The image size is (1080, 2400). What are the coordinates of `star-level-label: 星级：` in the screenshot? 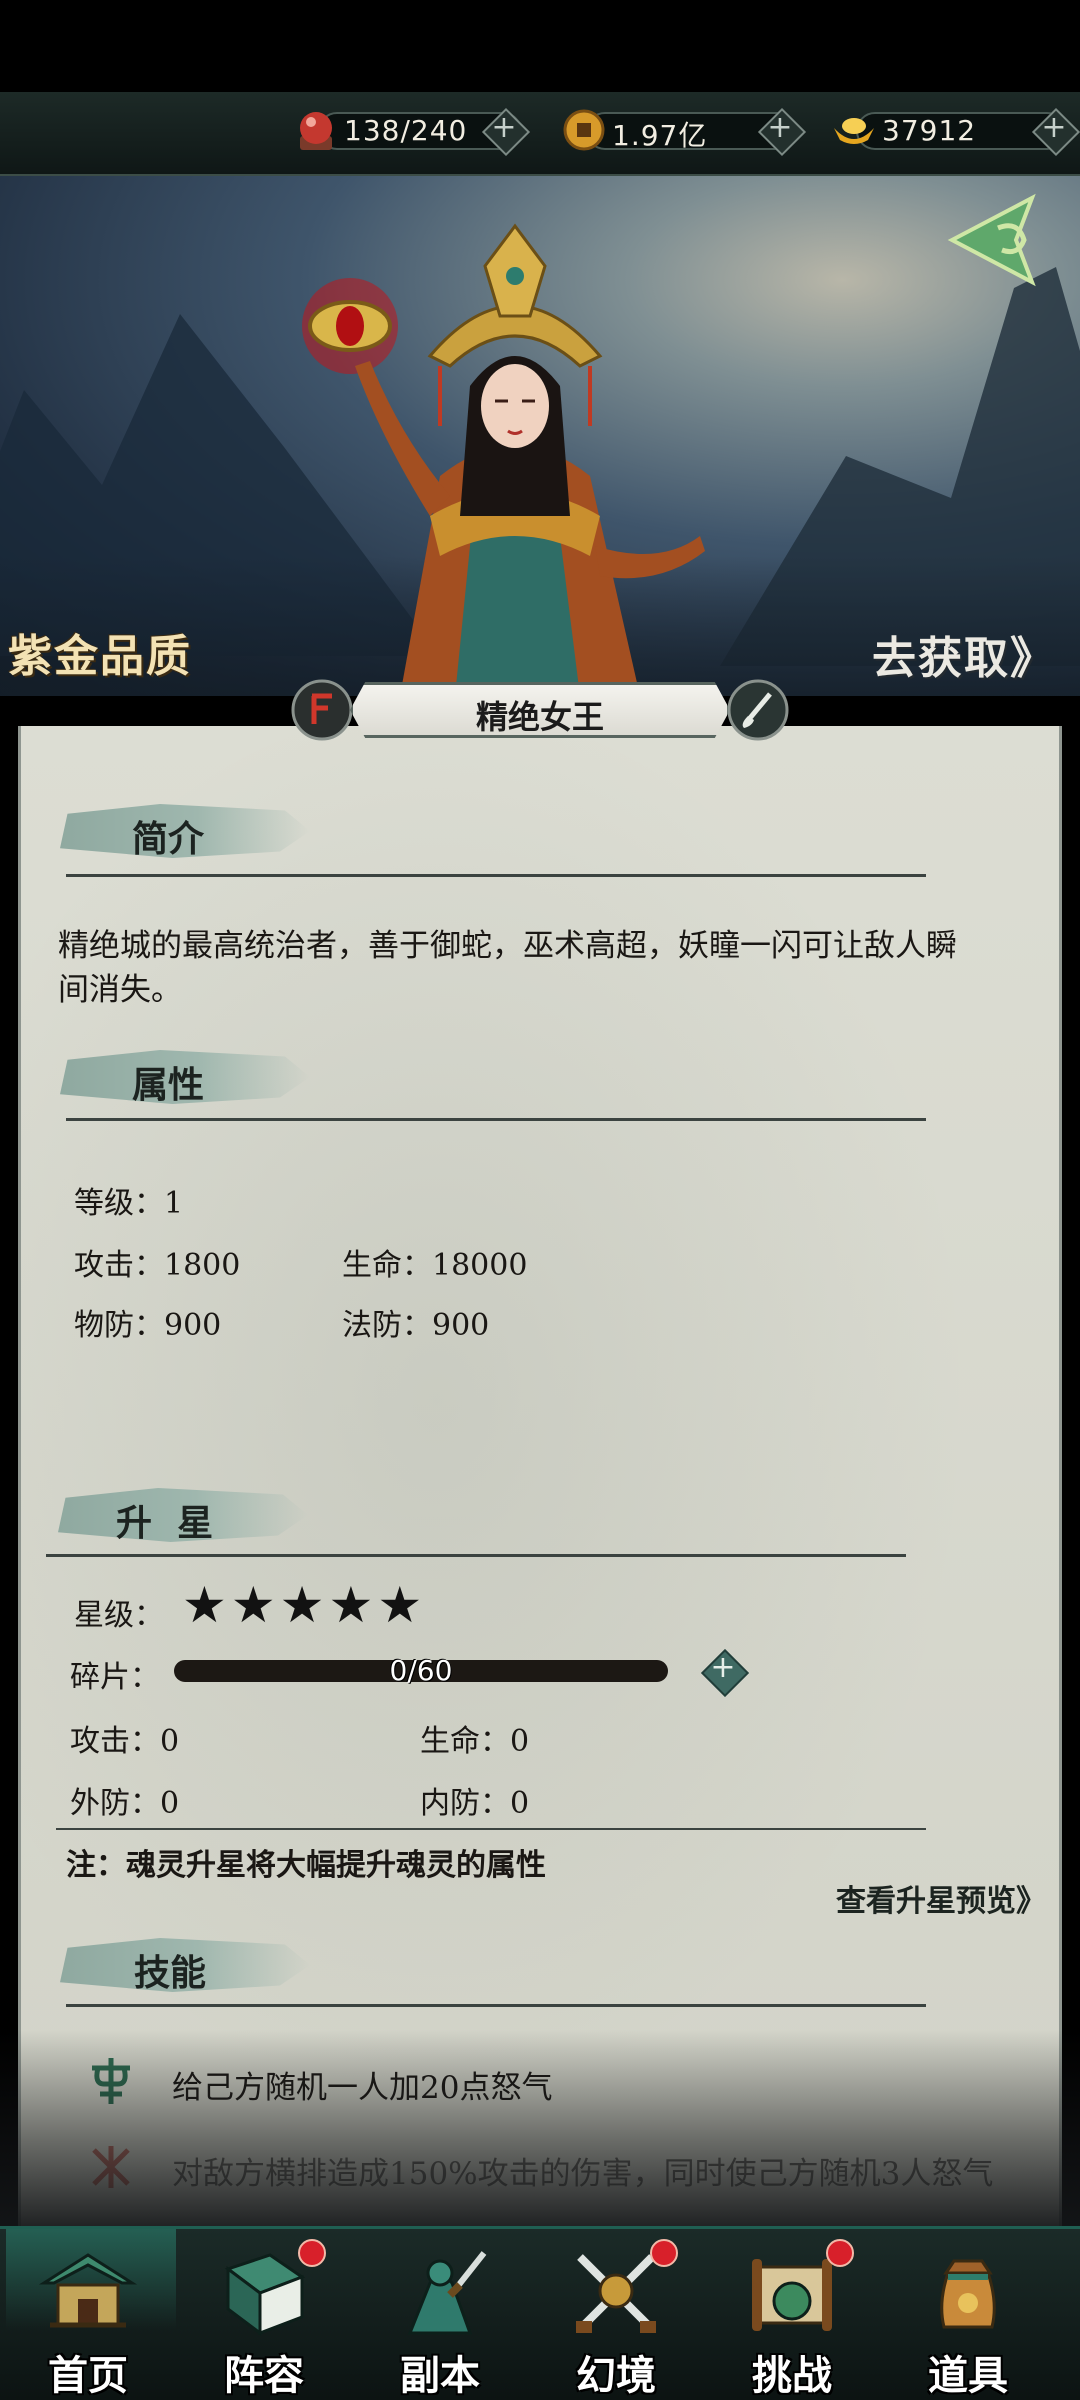 It's located at (119, 1615).